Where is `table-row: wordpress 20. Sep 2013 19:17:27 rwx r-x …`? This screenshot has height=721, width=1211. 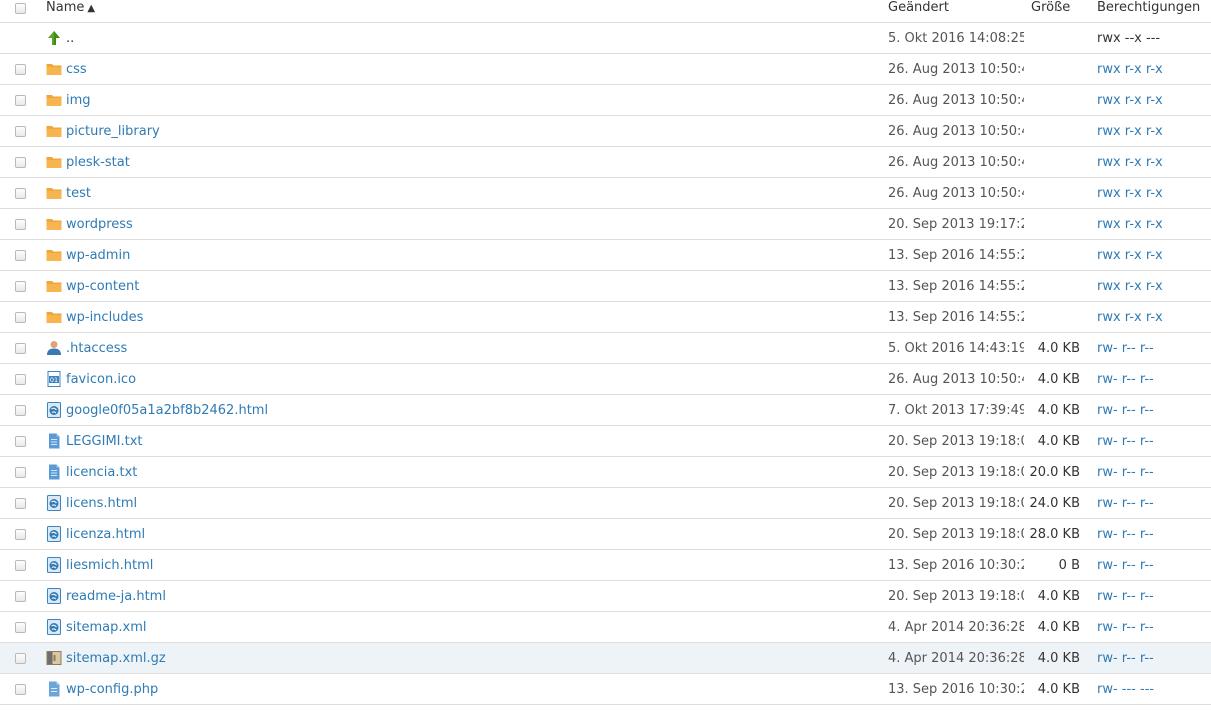
table-row: wordpress 20. Sep 2013 19:17:27 rwx r-x … is located at coordinates (605, 224).